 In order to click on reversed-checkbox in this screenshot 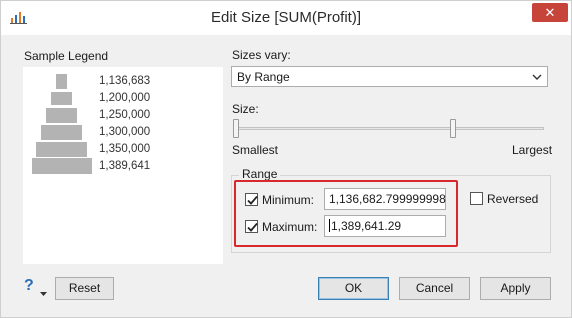, I will do `click(476, 198)`.